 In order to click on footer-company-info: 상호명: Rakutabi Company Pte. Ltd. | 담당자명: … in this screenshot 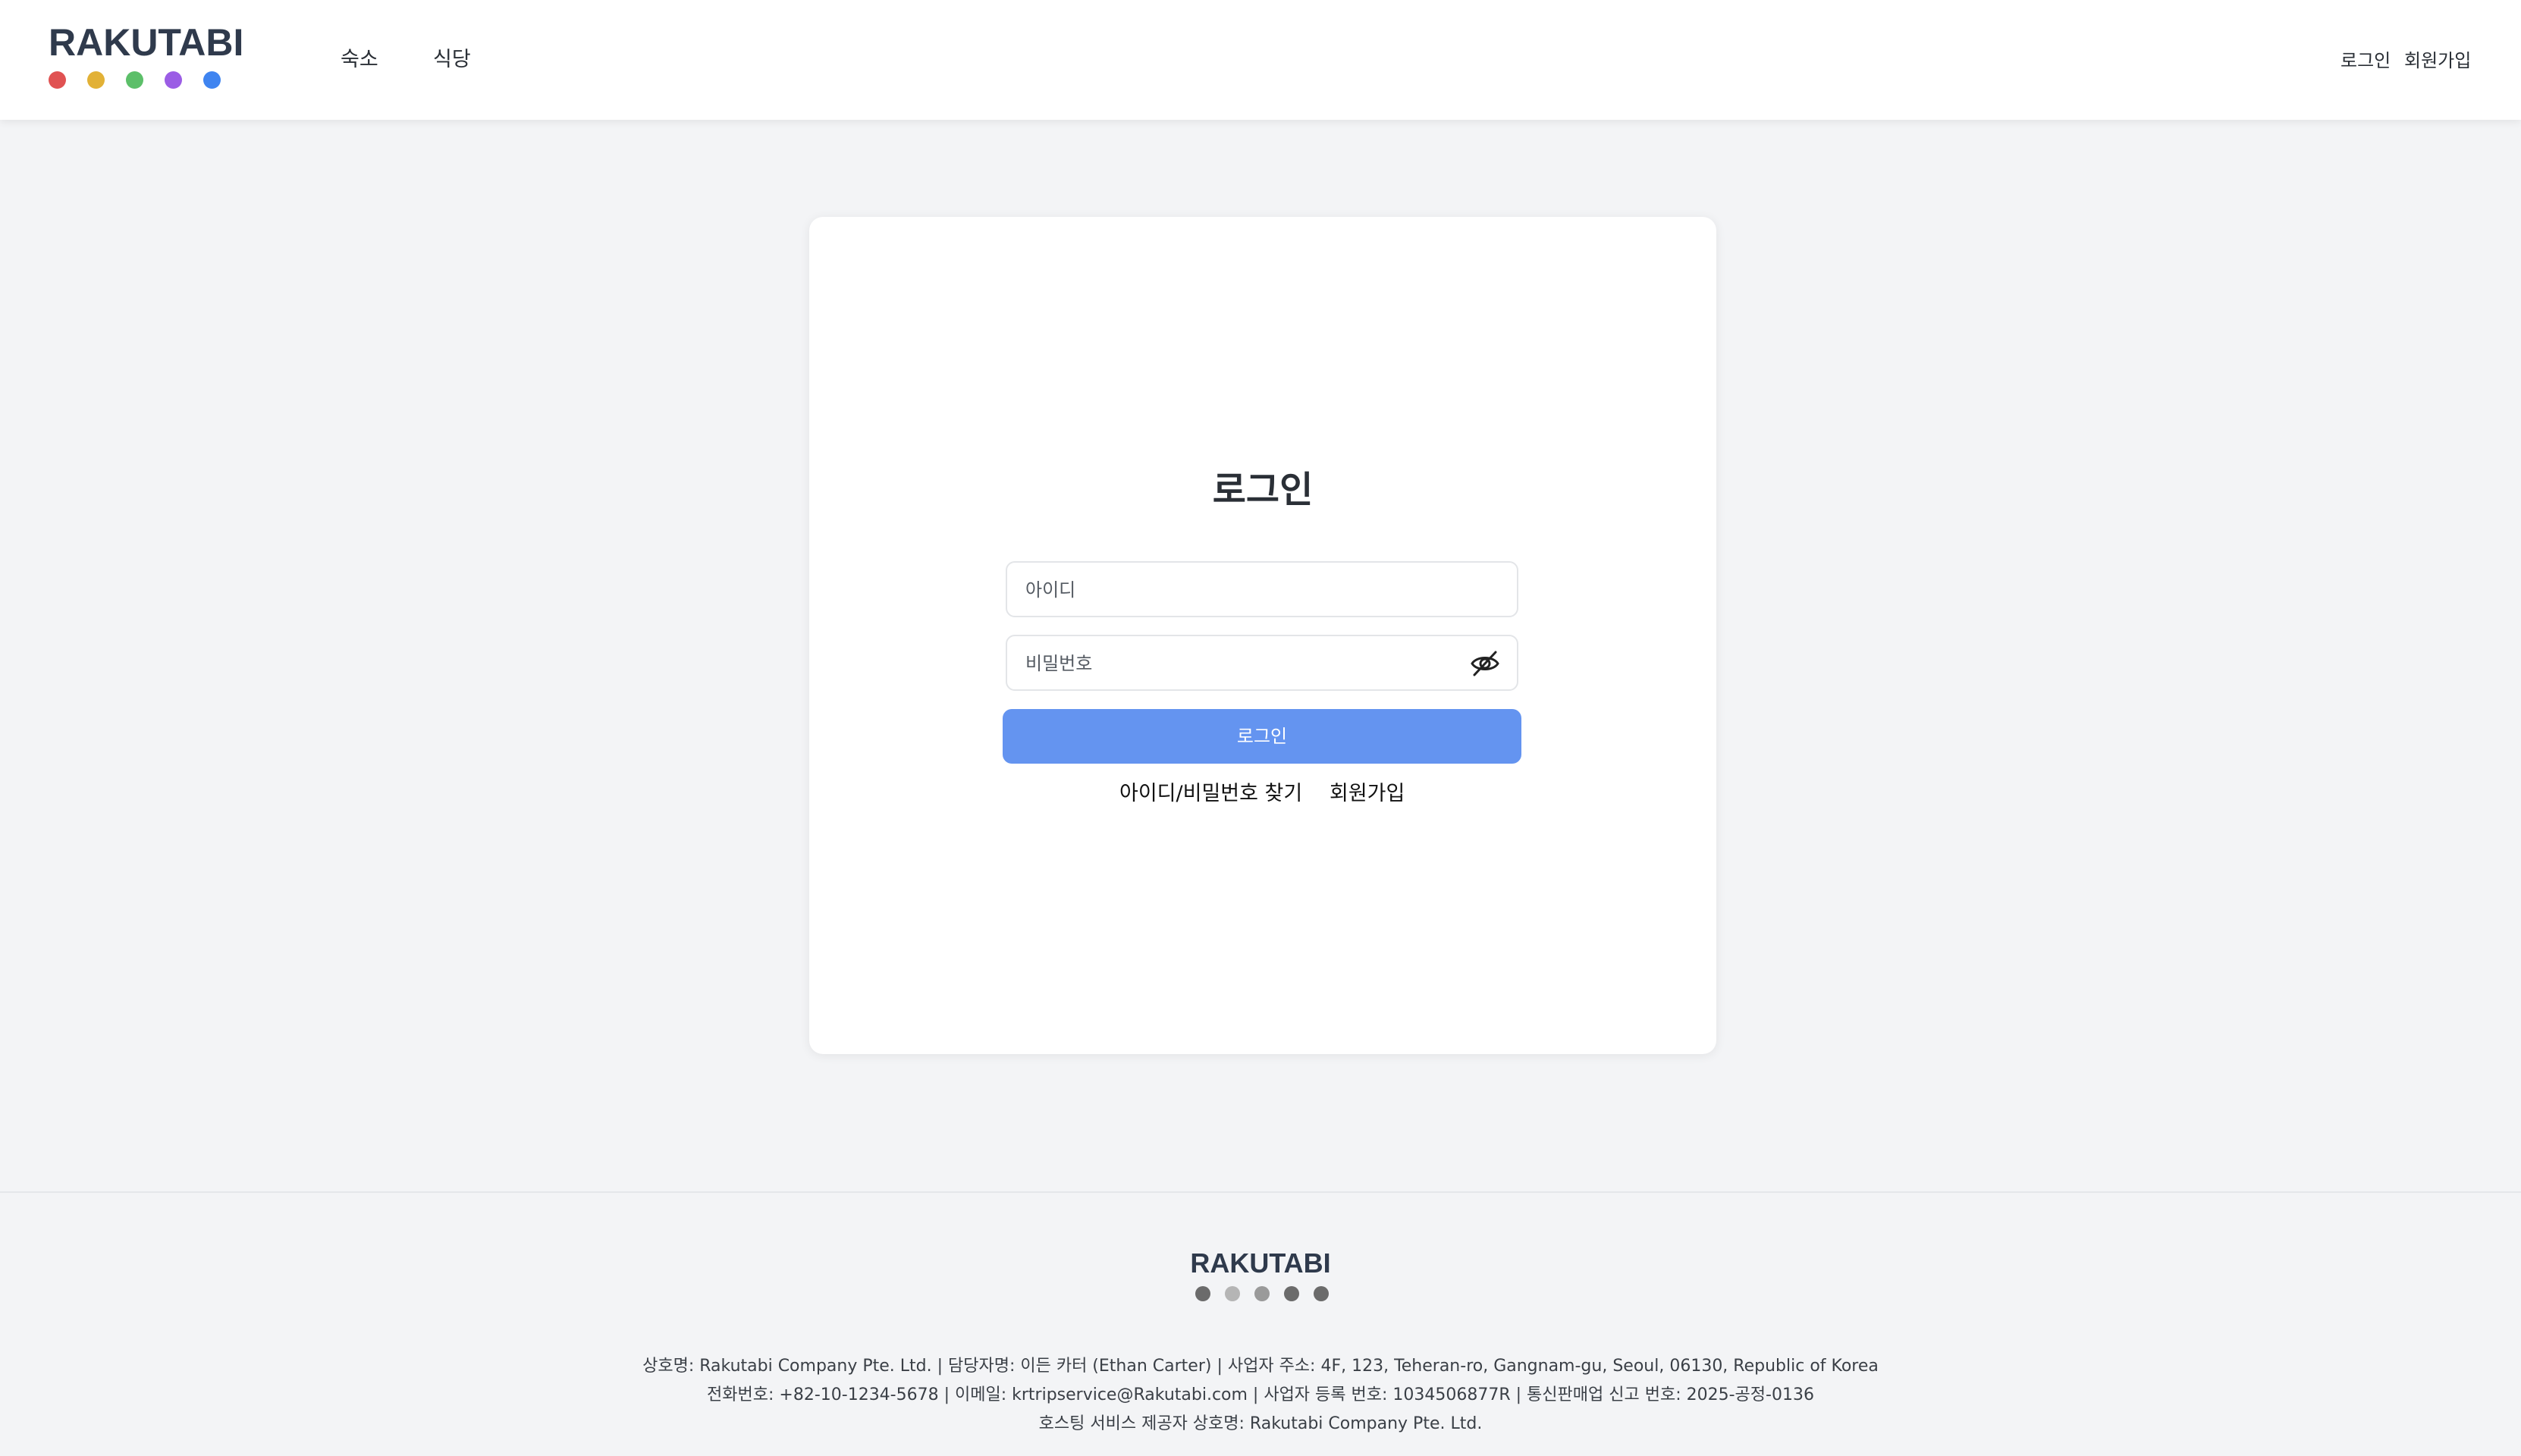, I will do `click(1260, 1366)`.